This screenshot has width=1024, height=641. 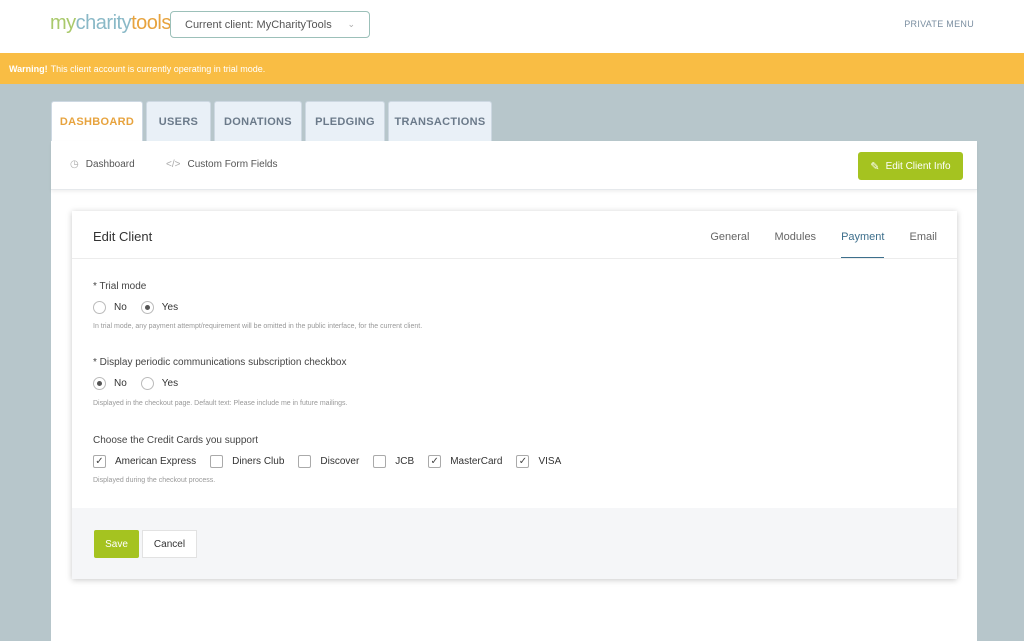 What do you see at coordinates (159, 383) in the screenshot?
I see `subscription-yes-option: Yes` at bounding box center [159, 383].